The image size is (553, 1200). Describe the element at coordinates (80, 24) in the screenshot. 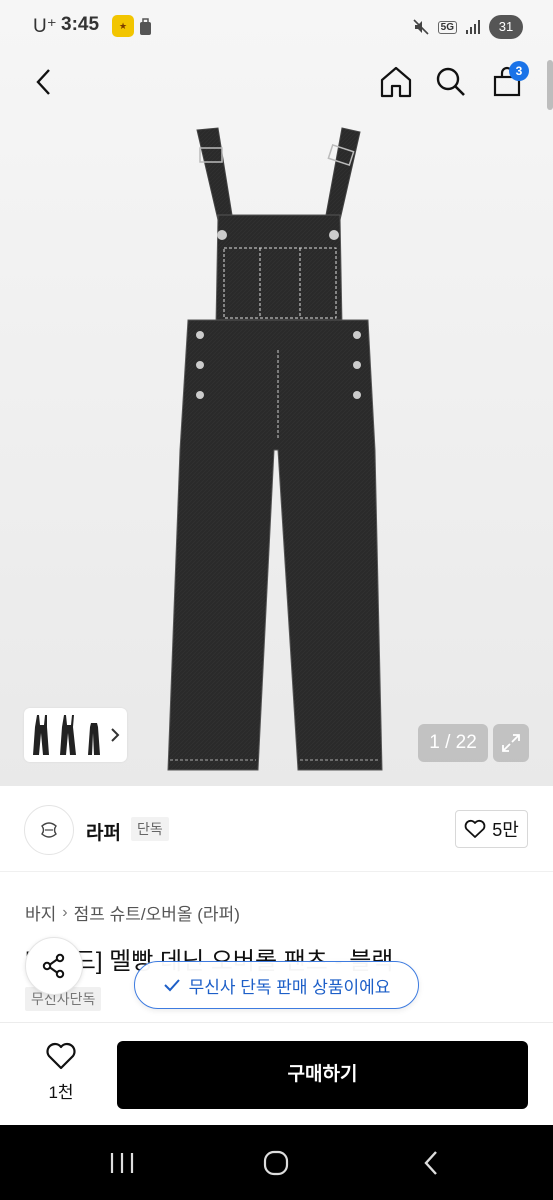

I see `clock: 3:45` at that location.